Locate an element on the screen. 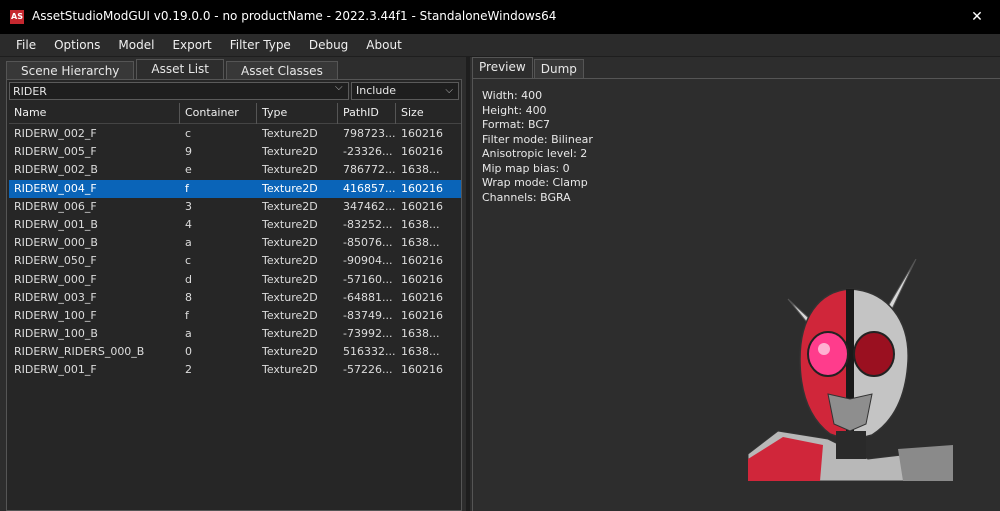 The image size is (1000, 511). info-channels: Channels: BGRA is located at coordinates (526, 197).